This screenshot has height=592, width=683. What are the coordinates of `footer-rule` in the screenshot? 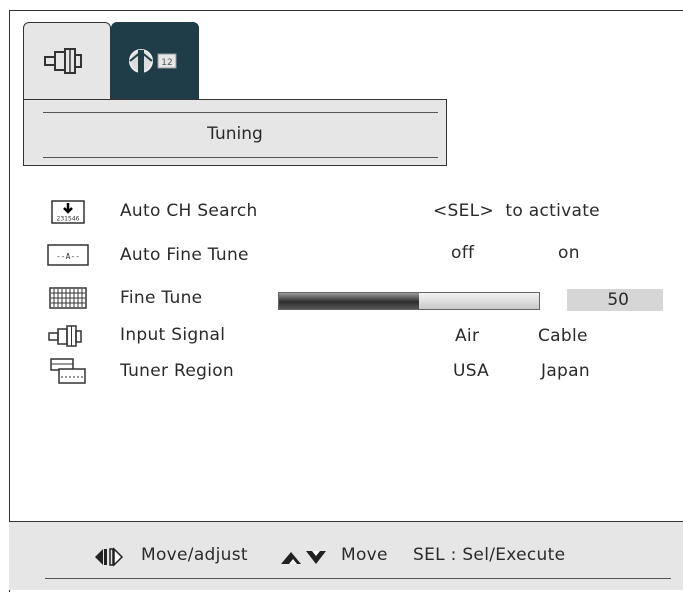 It's located at (358, 578).